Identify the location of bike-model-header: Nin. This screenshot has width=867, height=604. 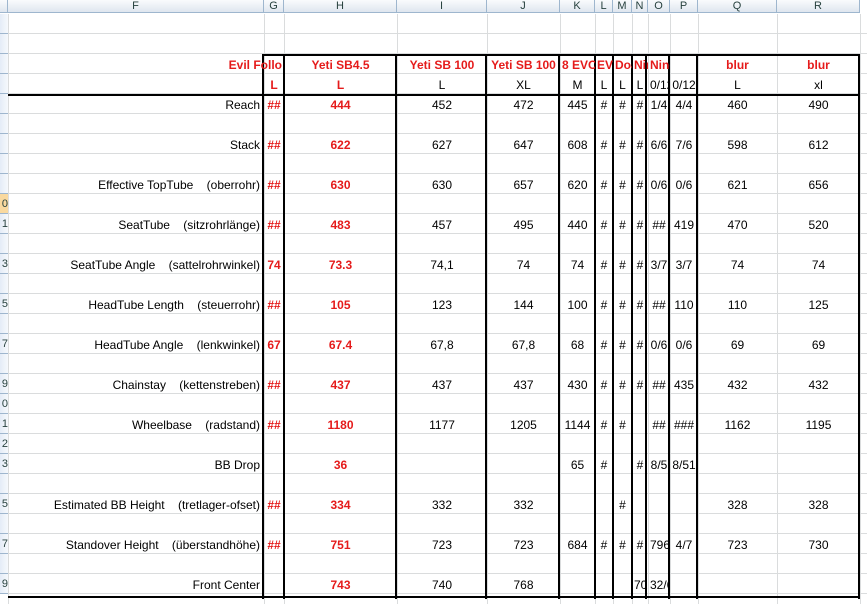
(640, 65).